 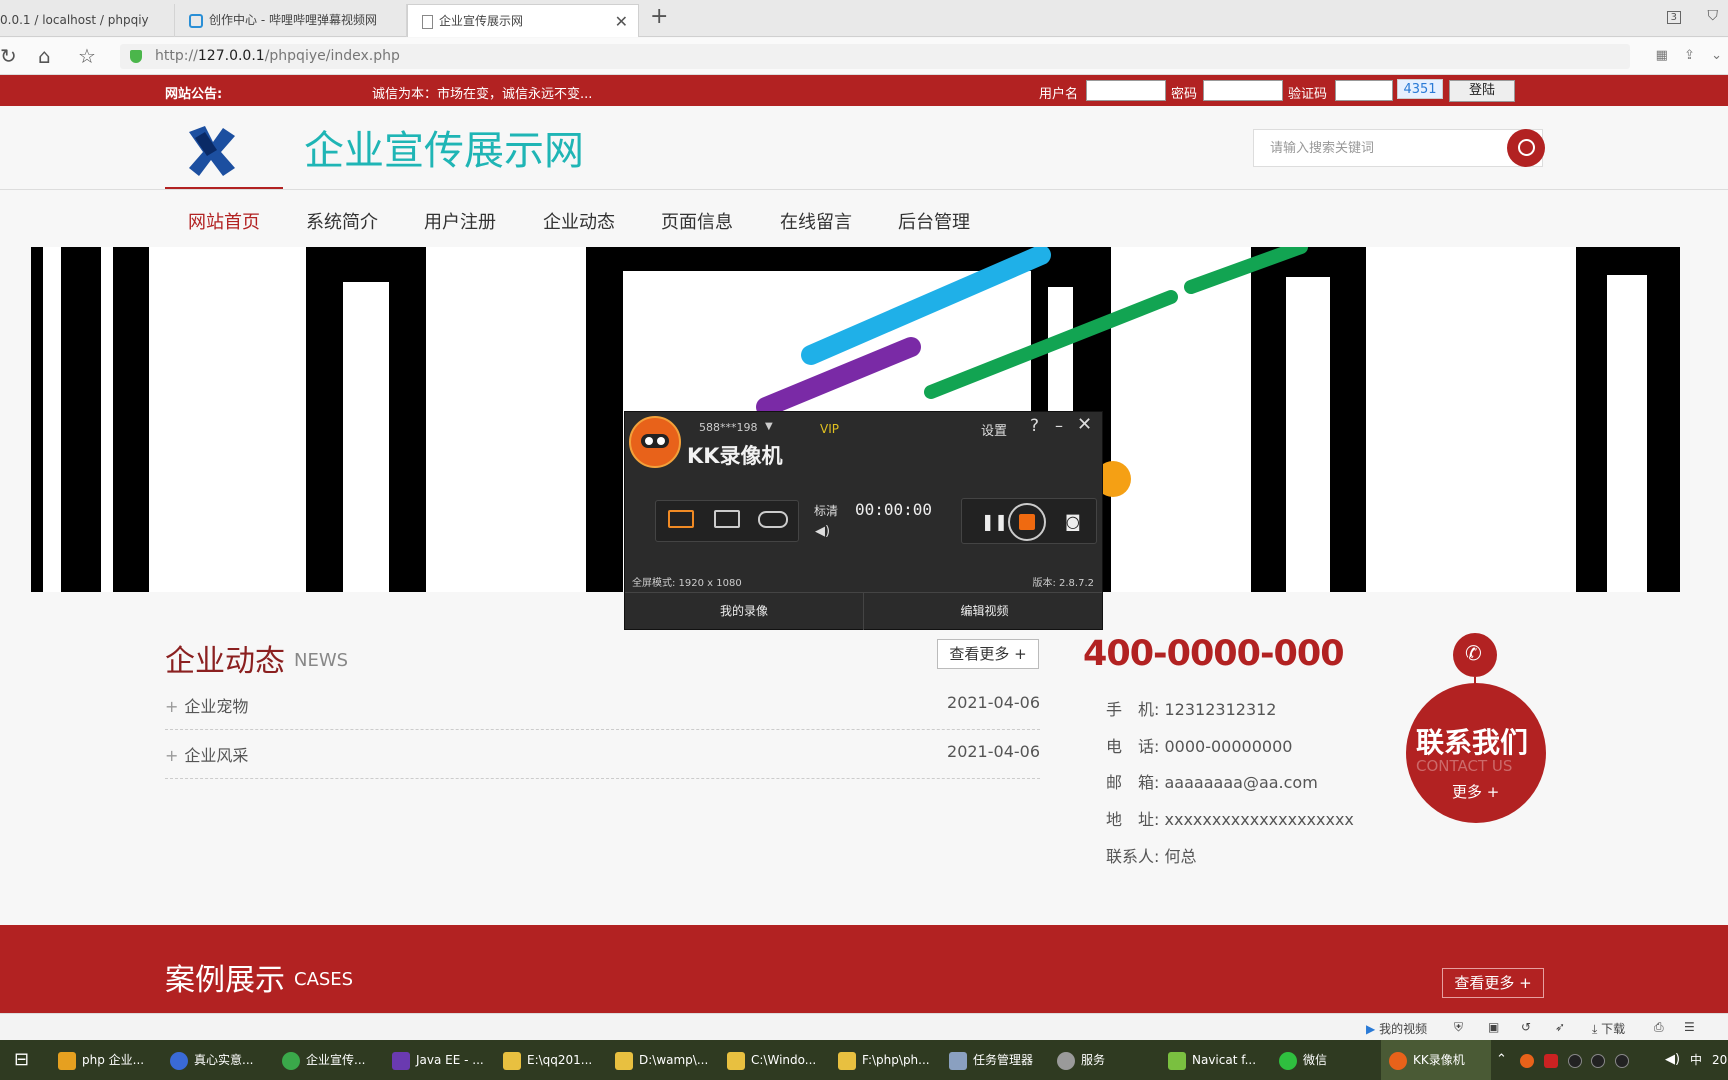 What do you see at coordinates (1674, 17) in the screenshot?
I see `tab-count-icon: 3` at bounding box center [1674, 17].